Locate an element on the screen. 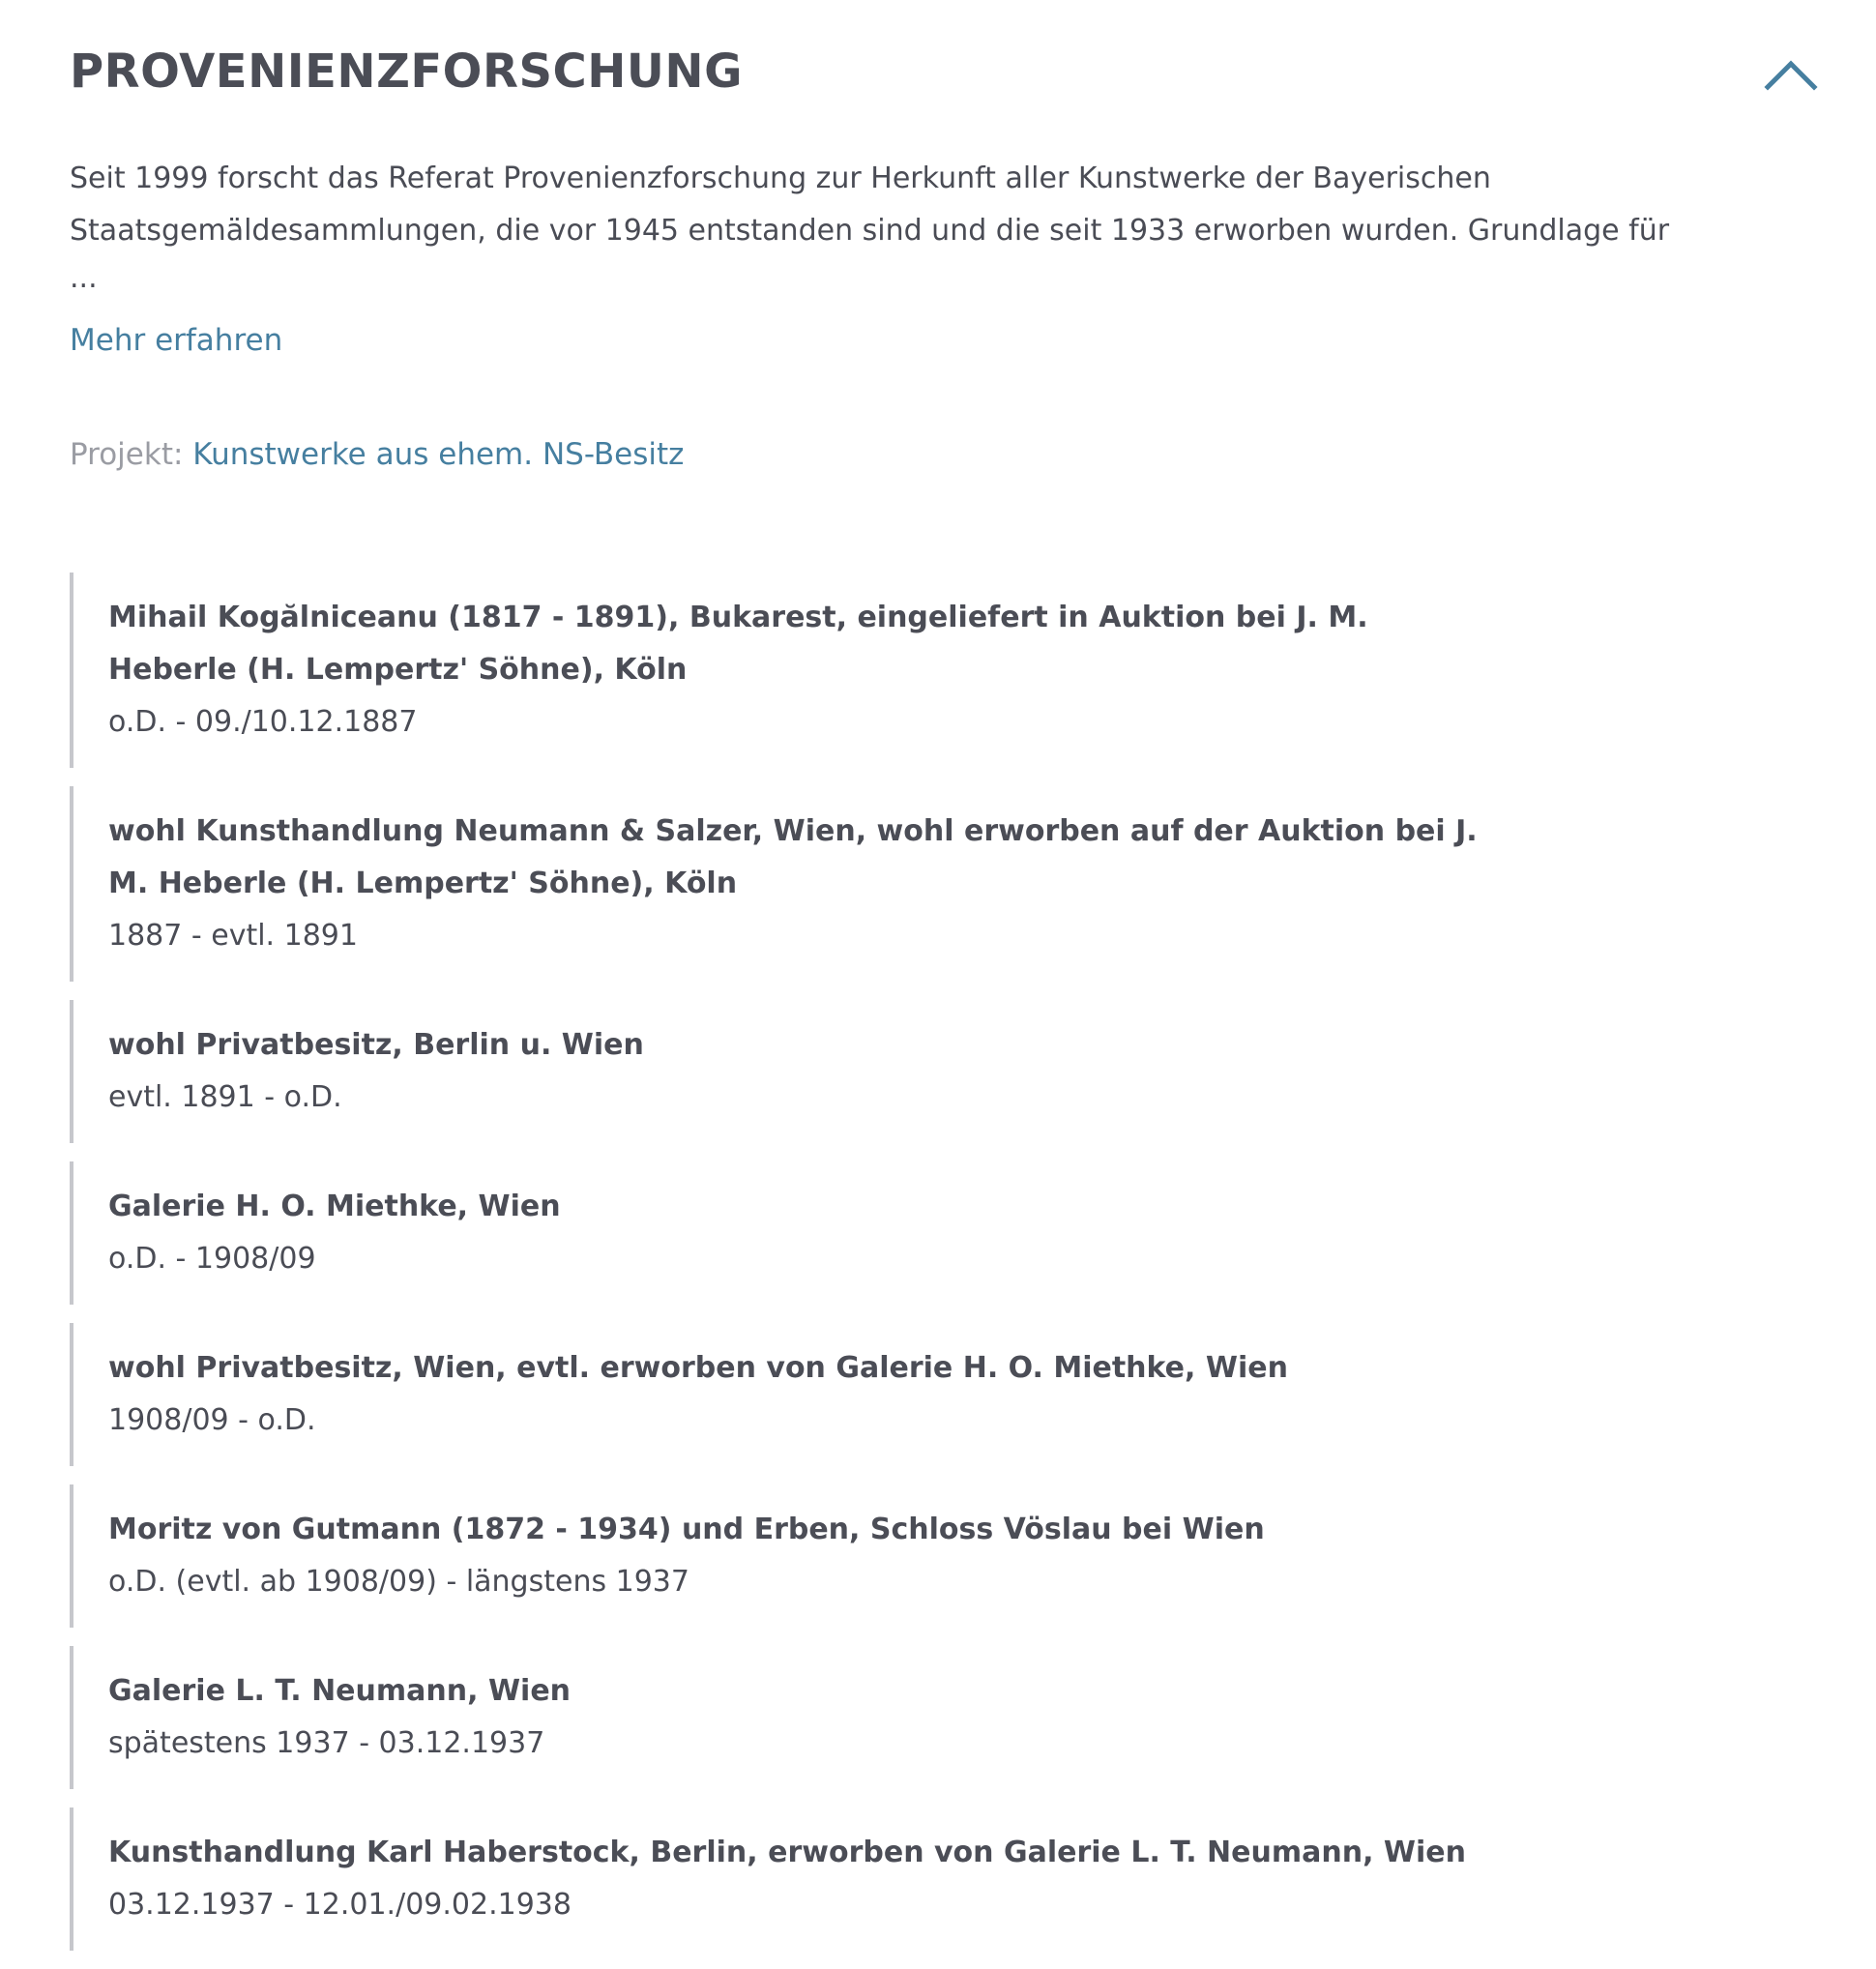 The height and width of the screenshot is (1969, 1876). provenance-date: 1887 - evtl. 1891 is located at coordinates (233, 936).